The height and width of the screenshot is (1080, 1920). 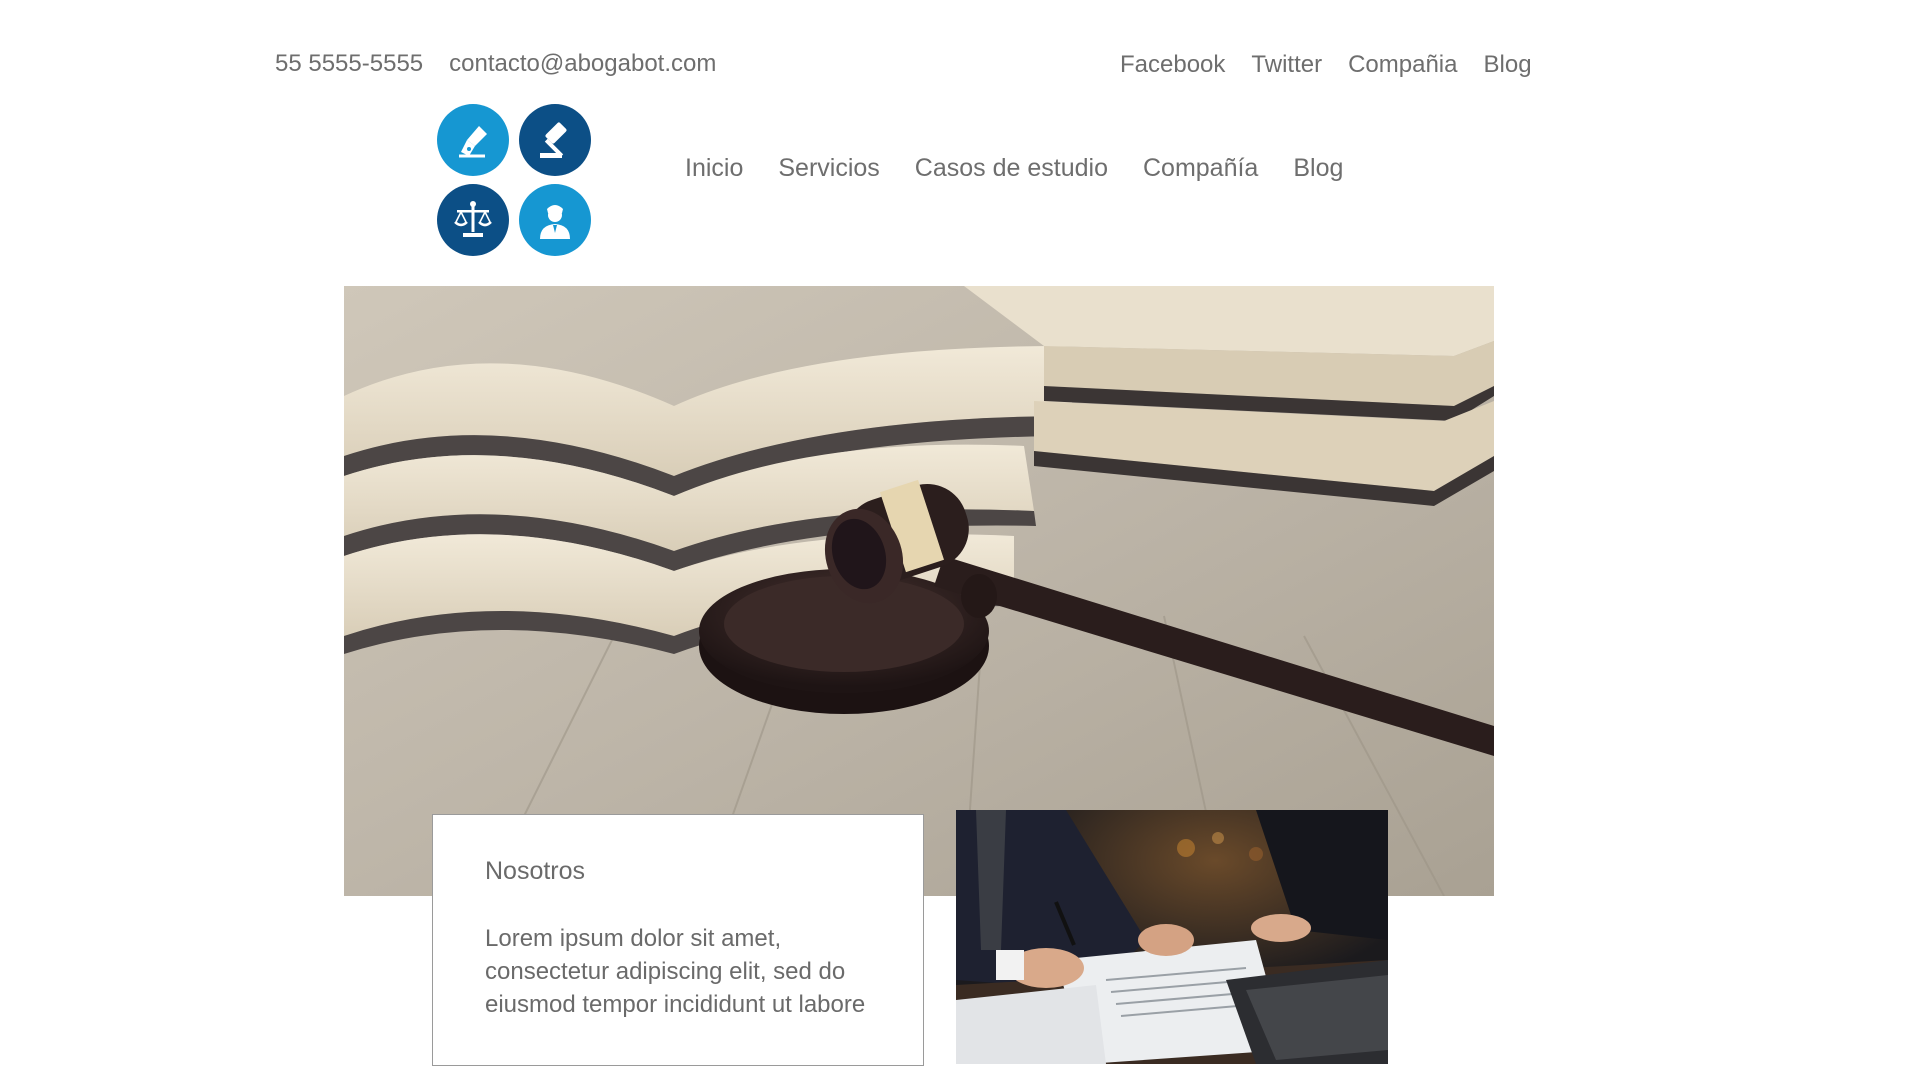 I want to click on nav-item-casos-de-estudio: Casos de estudio, so click(x=1011, y=168).